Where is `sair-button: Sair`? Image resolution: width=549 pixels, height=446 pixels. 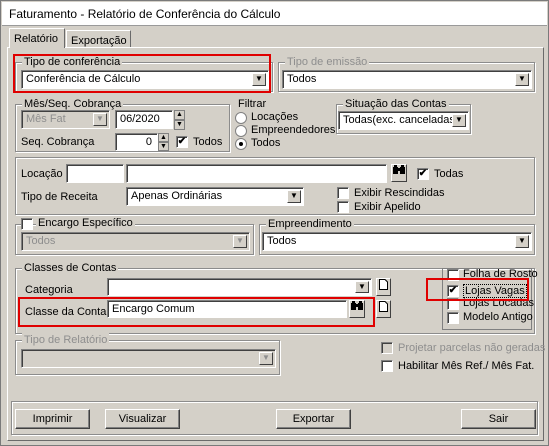
sair-button: Sair is located at coordinates (498, 419).